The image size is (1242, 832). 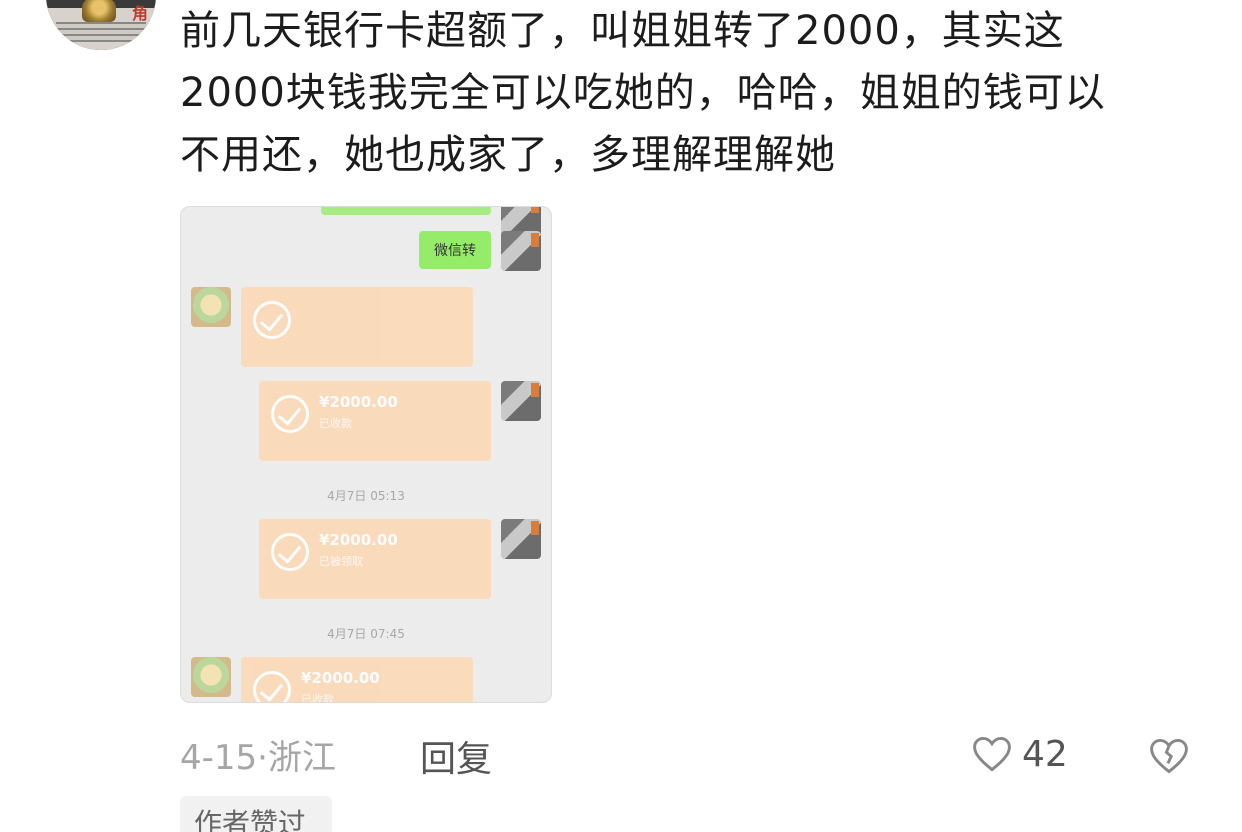 What do you see at coordinates (357, 327) in the screenshot?
I see `transfer-card` at bounding box center [357, 327].